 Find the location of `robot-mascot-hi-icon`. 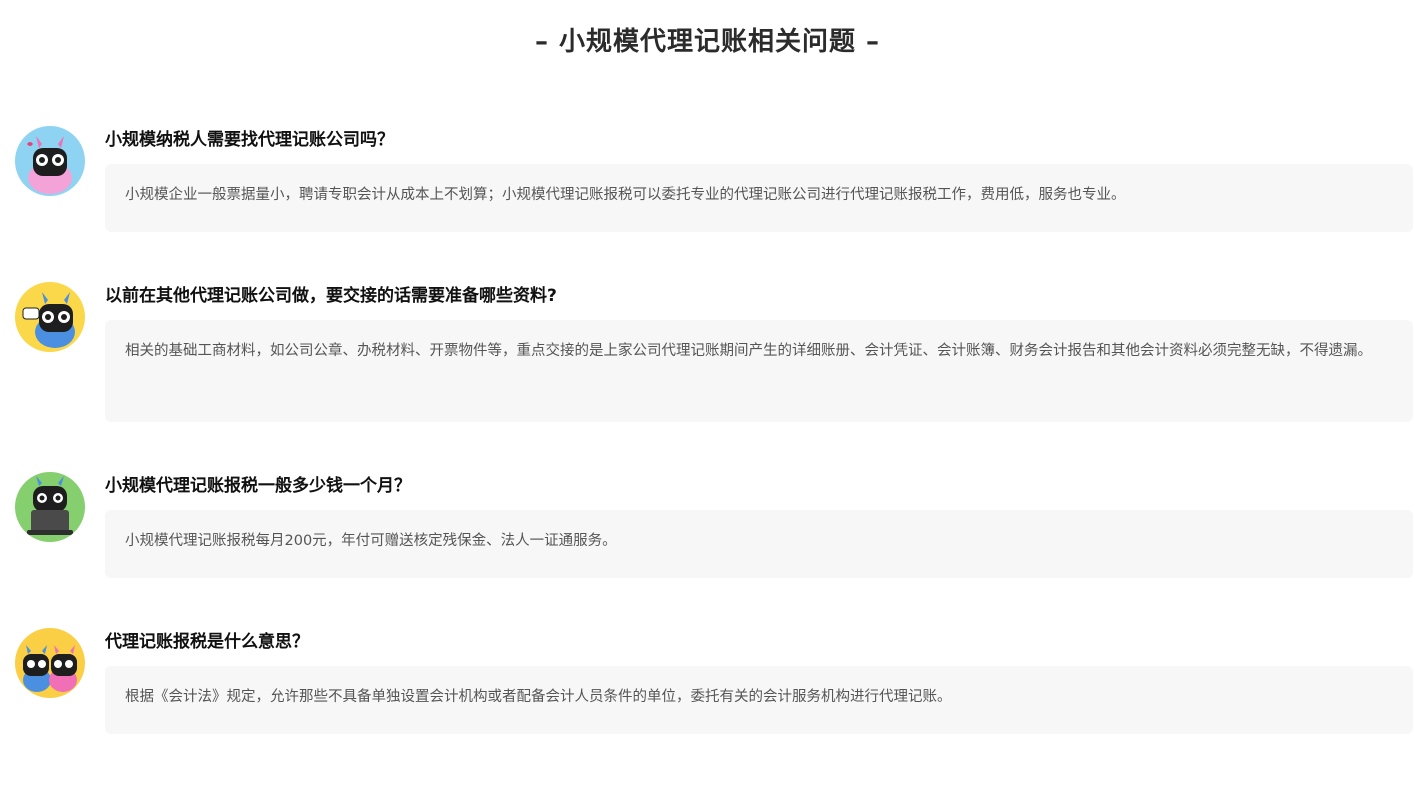

robot-mascot-hi-icon is located at coordinates (50, 317).